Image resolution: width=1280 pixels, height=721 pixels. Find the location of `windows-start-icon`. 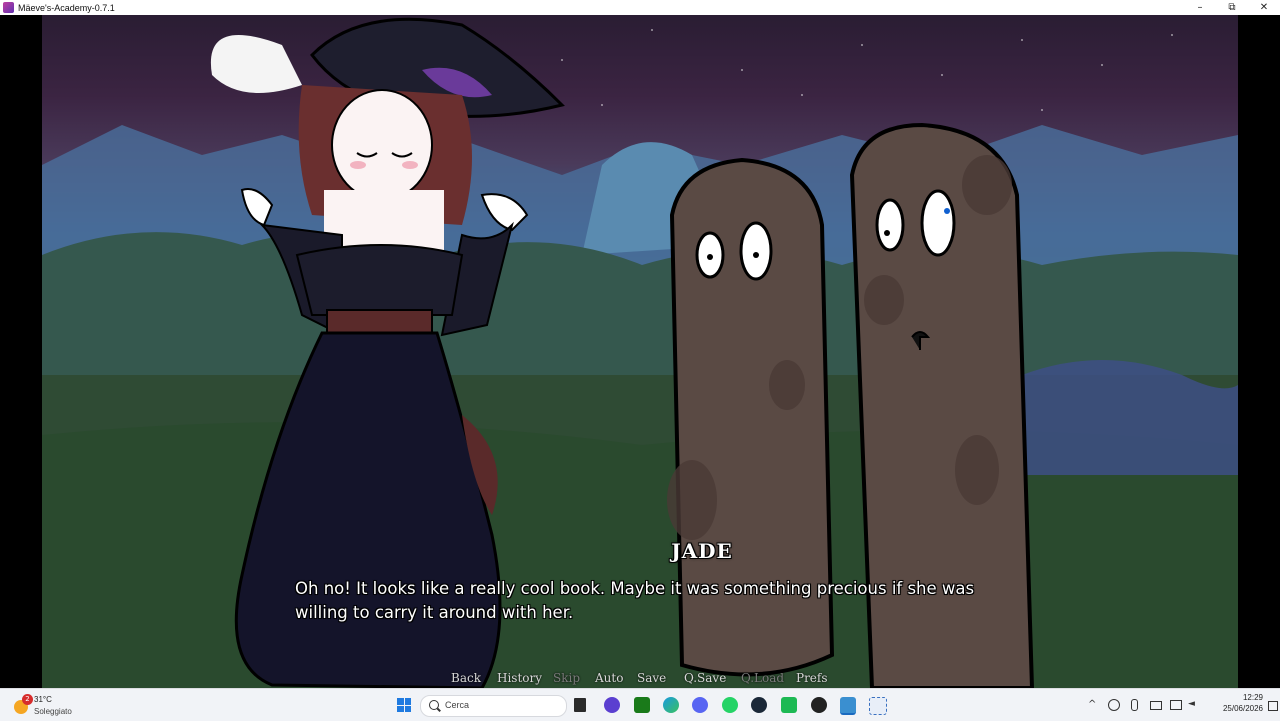

windows-start-icon is located at coordinates (404, 705).